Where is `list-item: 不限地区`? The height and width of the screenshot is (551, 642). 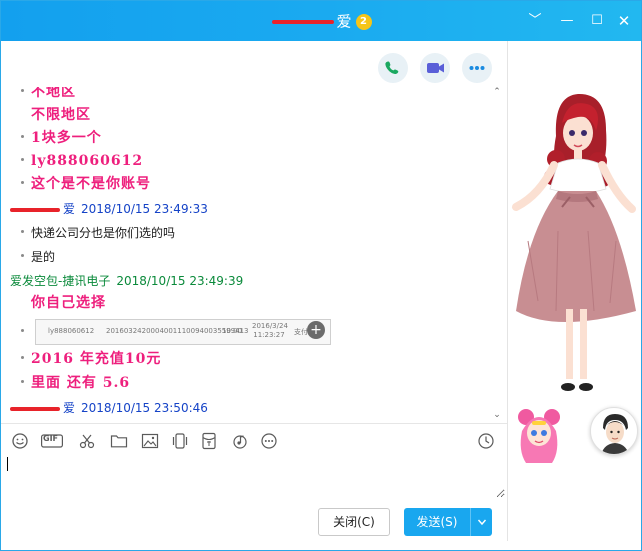 list-item: 不限地区 is located at coordinates (251, 115).